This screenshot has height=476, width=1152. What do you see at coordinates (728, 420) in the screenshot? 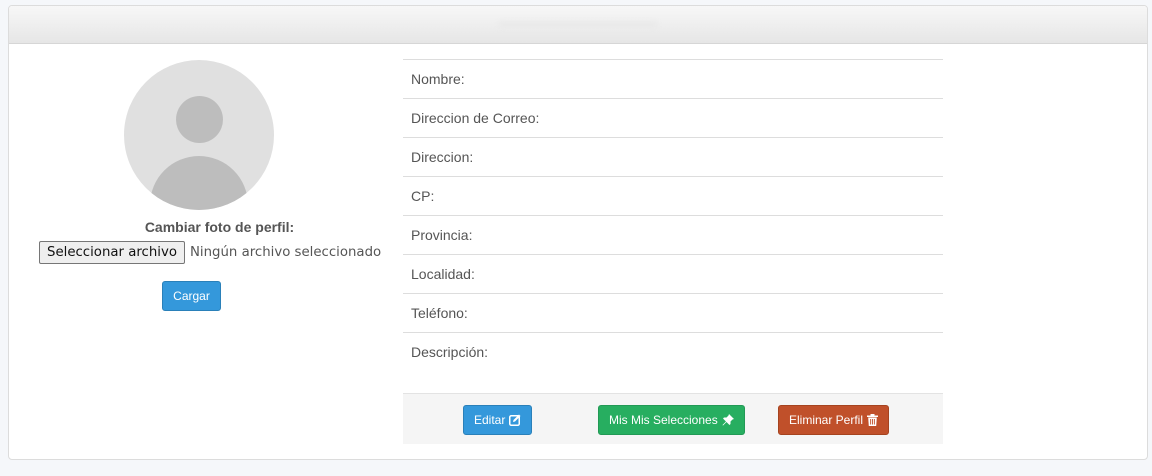
I see `pin-icon` at bounding box center [728, 420].